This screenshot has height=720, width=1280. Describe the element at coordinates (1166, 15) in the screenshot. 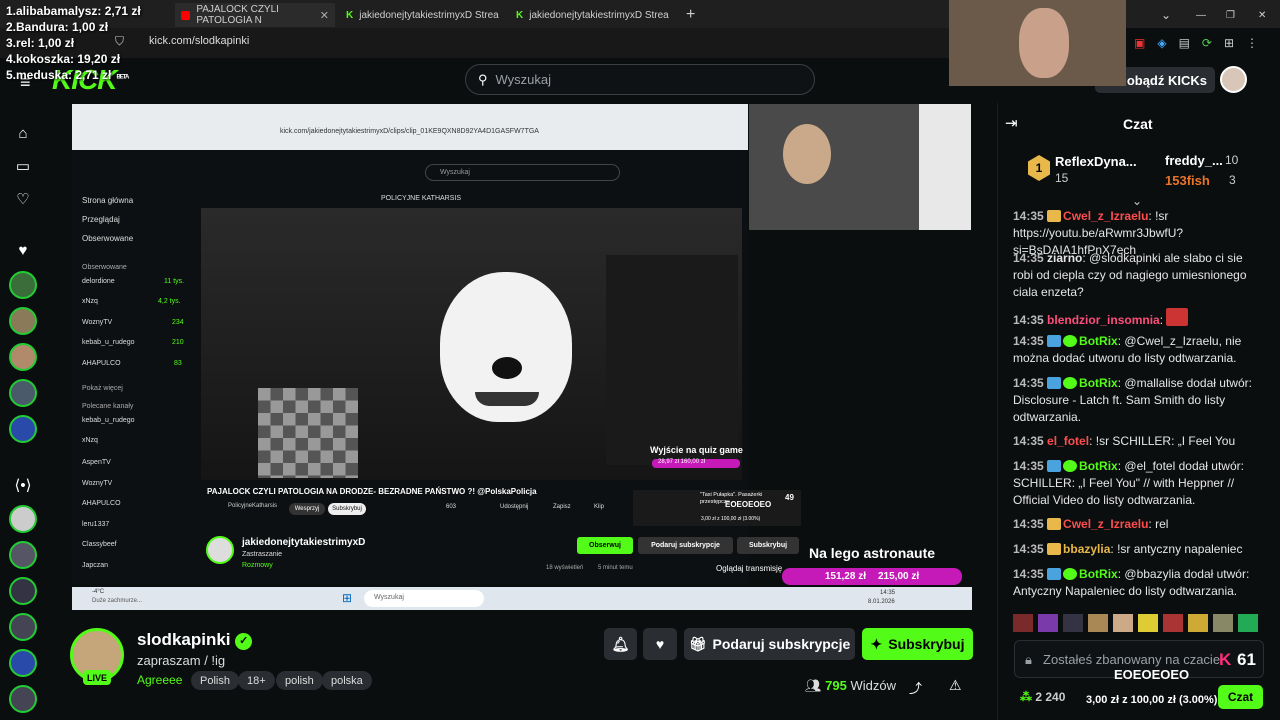

I see `chevron-down-icon: ⌄` at that location.